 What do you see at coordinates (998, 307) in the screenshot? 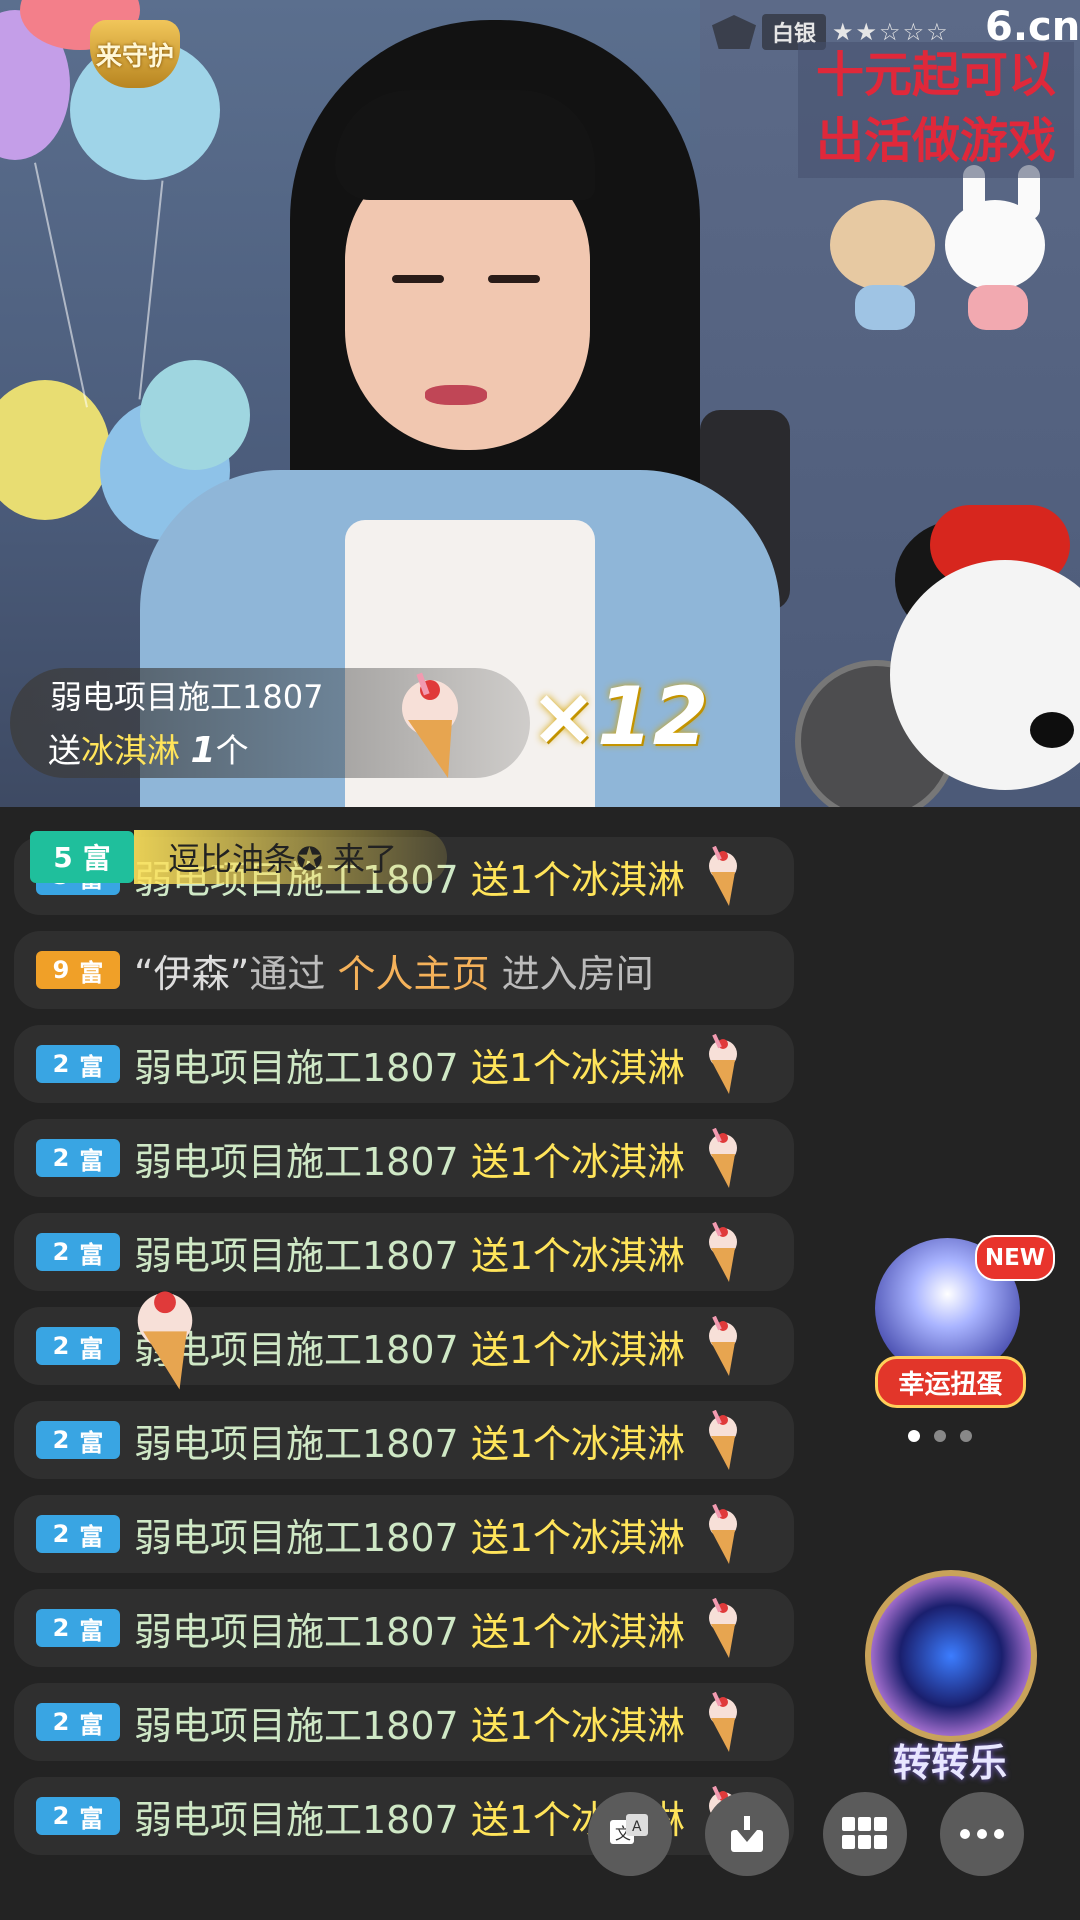
I see `rabbit-body` at bounding box center [998, 307].